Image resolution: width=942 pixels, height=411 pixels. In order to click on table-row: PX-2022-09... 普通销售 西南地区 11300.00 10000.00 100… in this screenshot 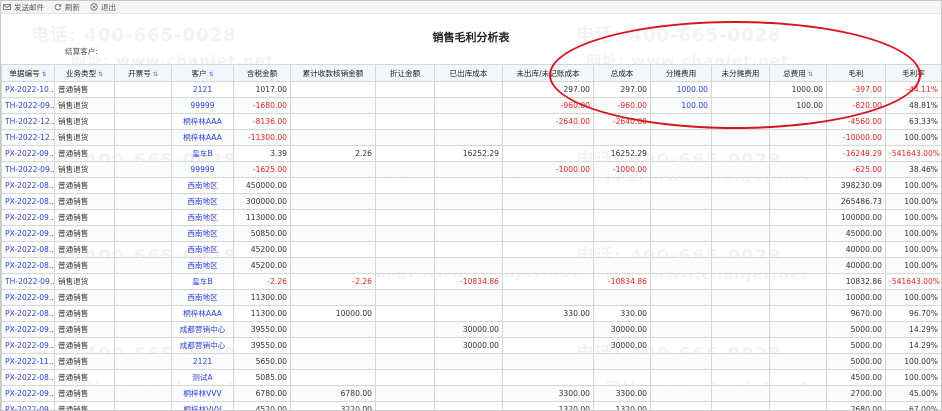, I will do `click(471, 297)`.